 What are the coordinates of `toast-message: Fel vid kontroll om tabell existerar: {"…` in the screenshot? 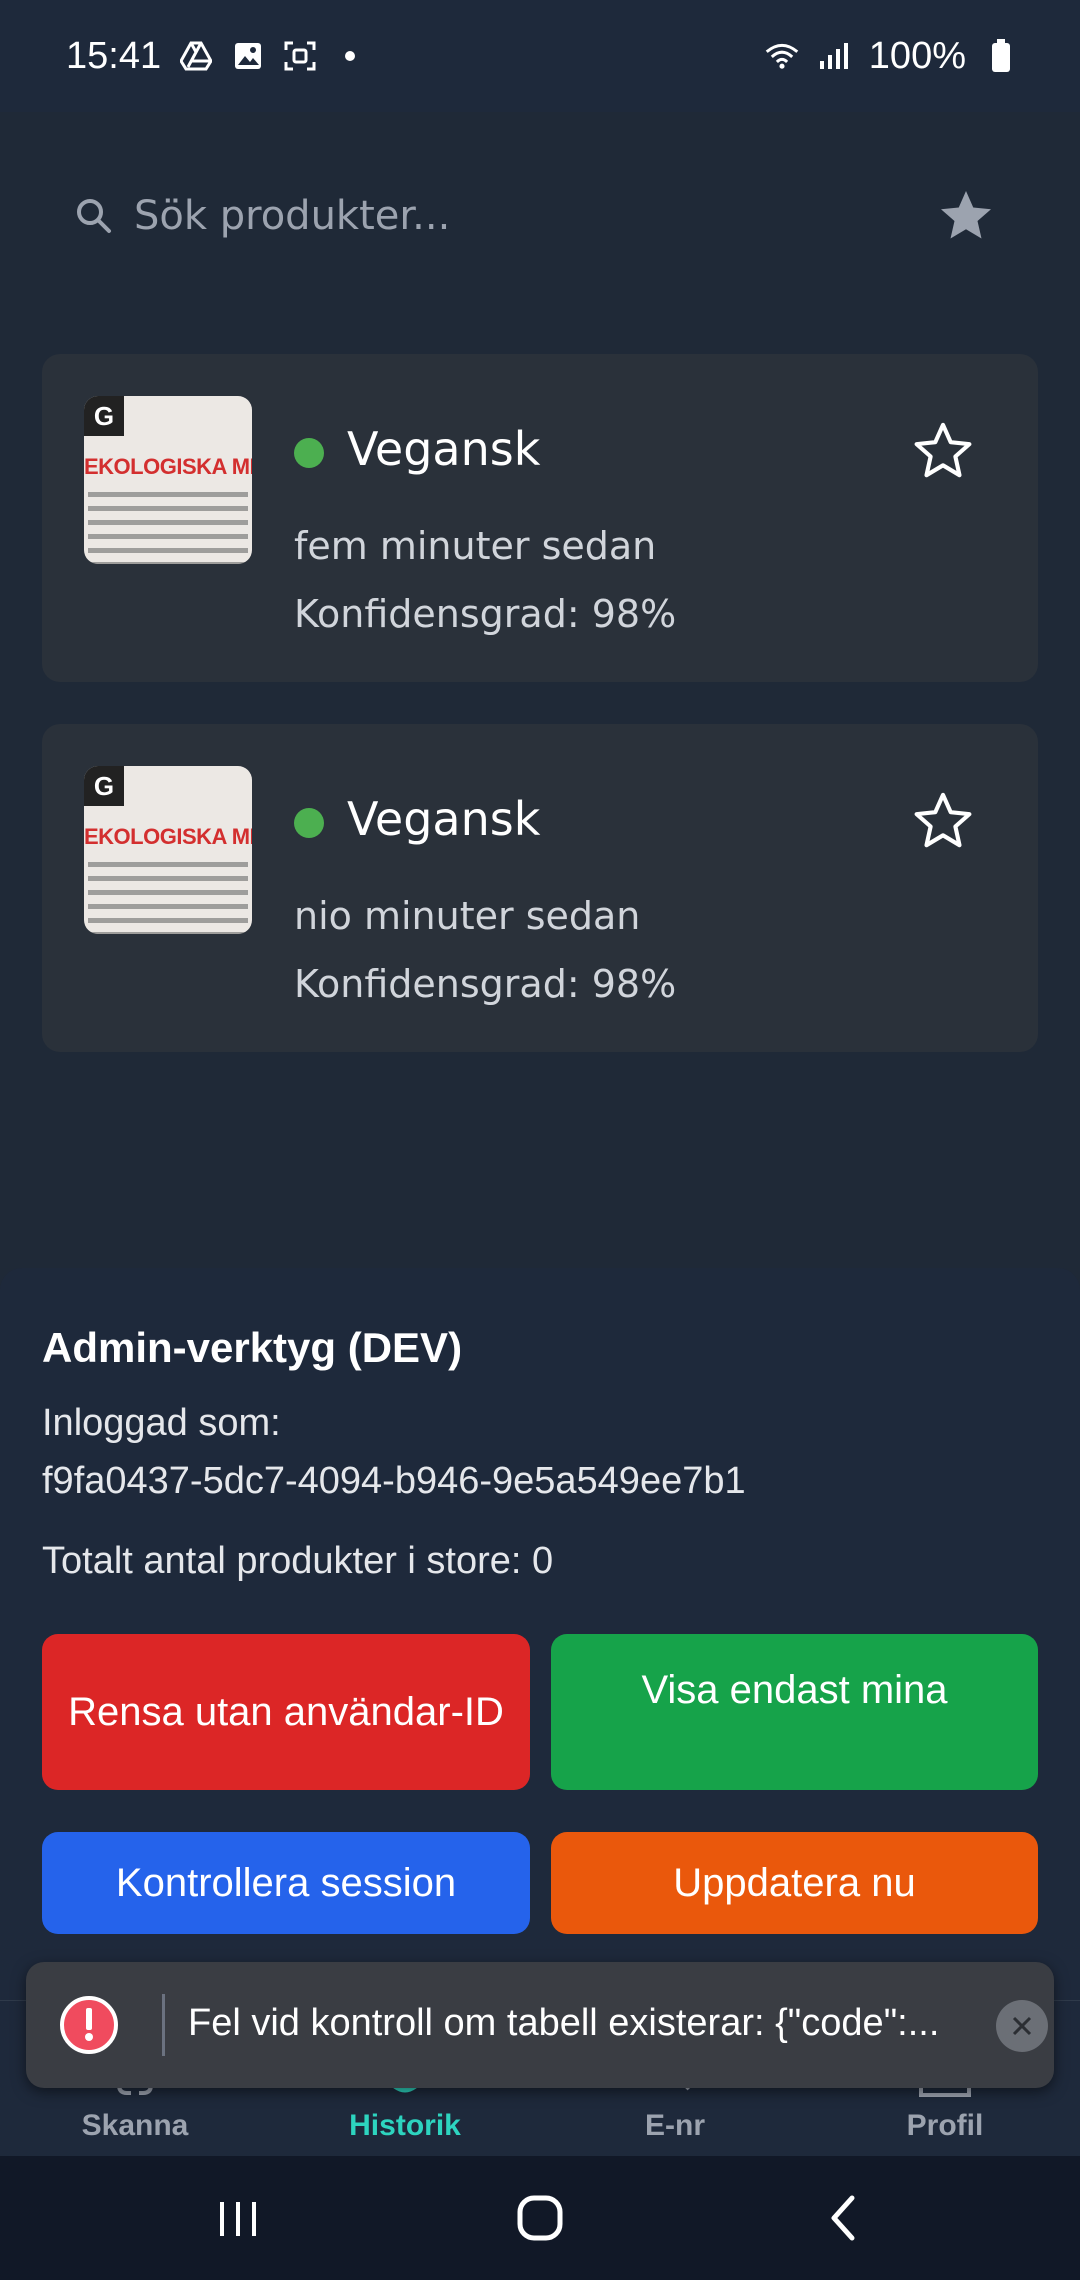 It's located at (564, 2023).